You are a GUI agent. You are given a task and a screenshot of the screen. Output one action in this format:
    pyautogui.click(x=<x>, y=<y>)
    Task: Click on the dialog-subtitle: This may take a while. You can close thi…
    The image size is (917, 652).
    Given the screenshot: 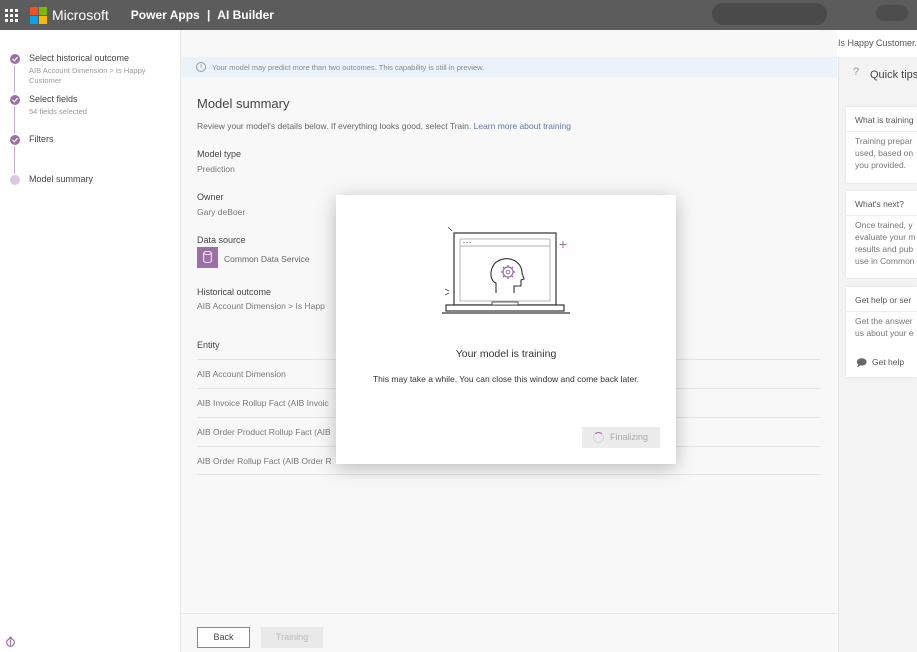 What is the action you would take?
    pyautogui.click(x=505, y=379)
    